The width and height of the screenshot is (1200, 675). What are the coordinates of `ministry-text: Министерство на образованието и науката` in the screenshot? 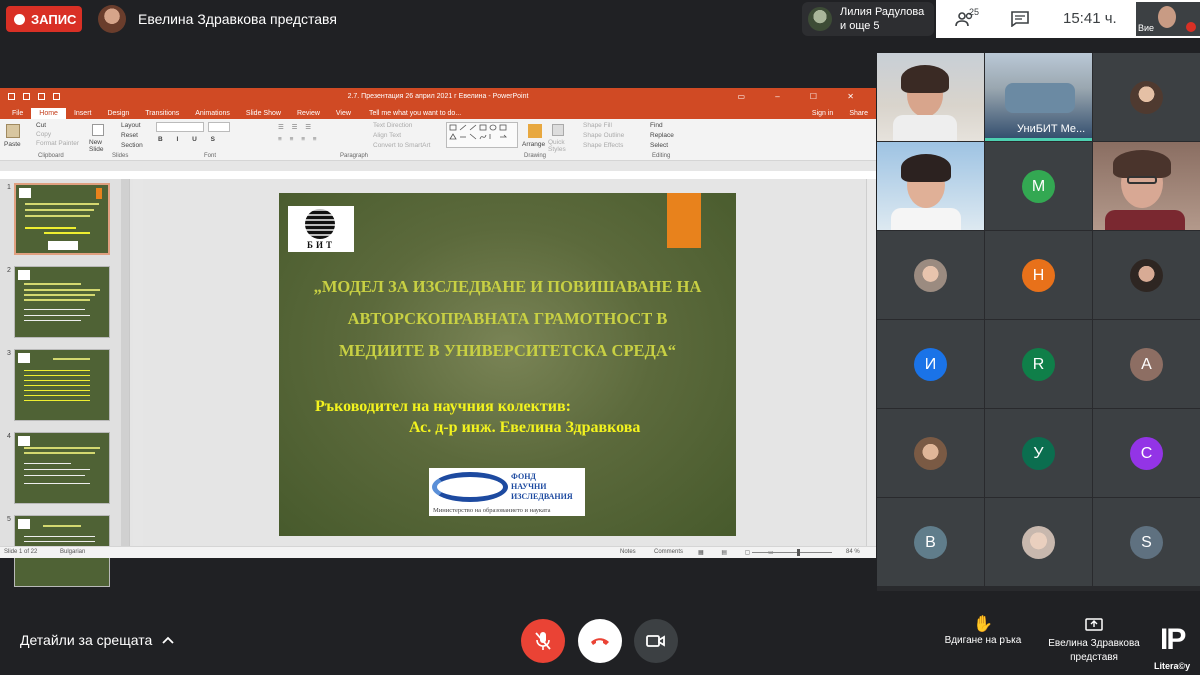 It's located at (492, 510).